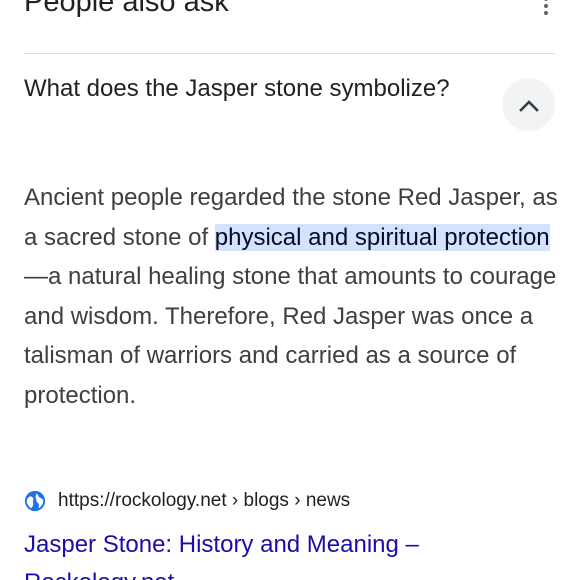 This screenshot has height=580, width=579. What do you see at coordinates (35, 501) in the screenshot?
I see `globe-icon` at bounding box center [35, 501].